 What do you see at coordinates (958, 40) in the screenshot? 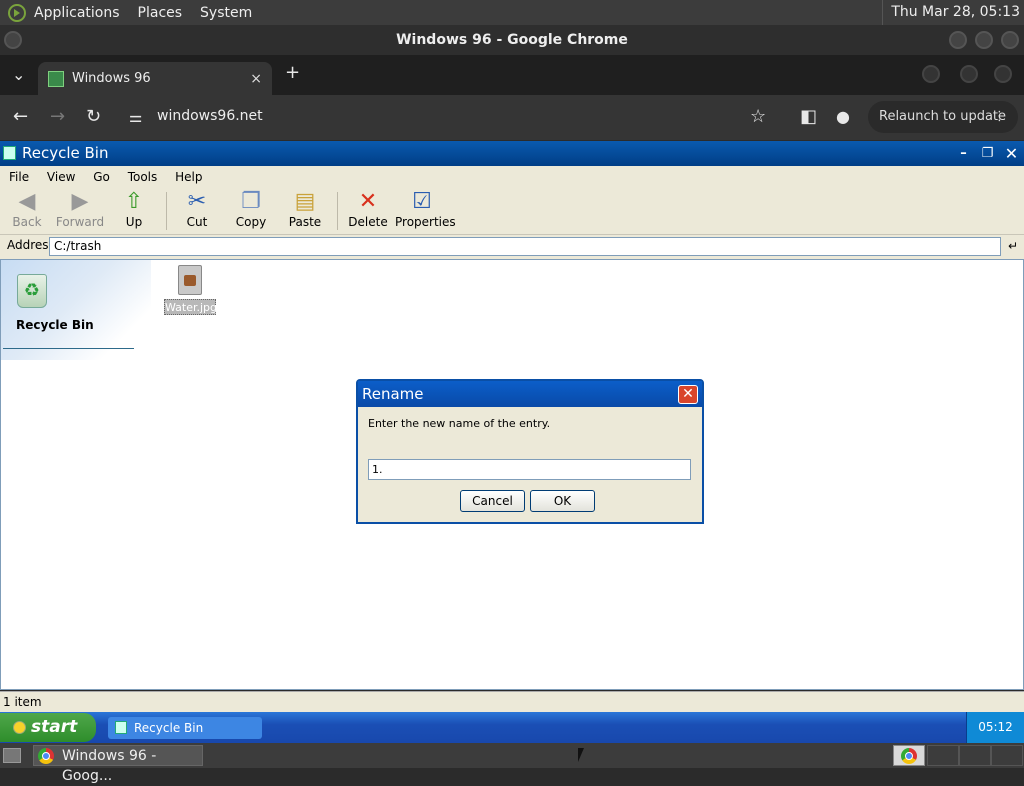
I see `minimize-window-icon` at bounding box center [958, 40].